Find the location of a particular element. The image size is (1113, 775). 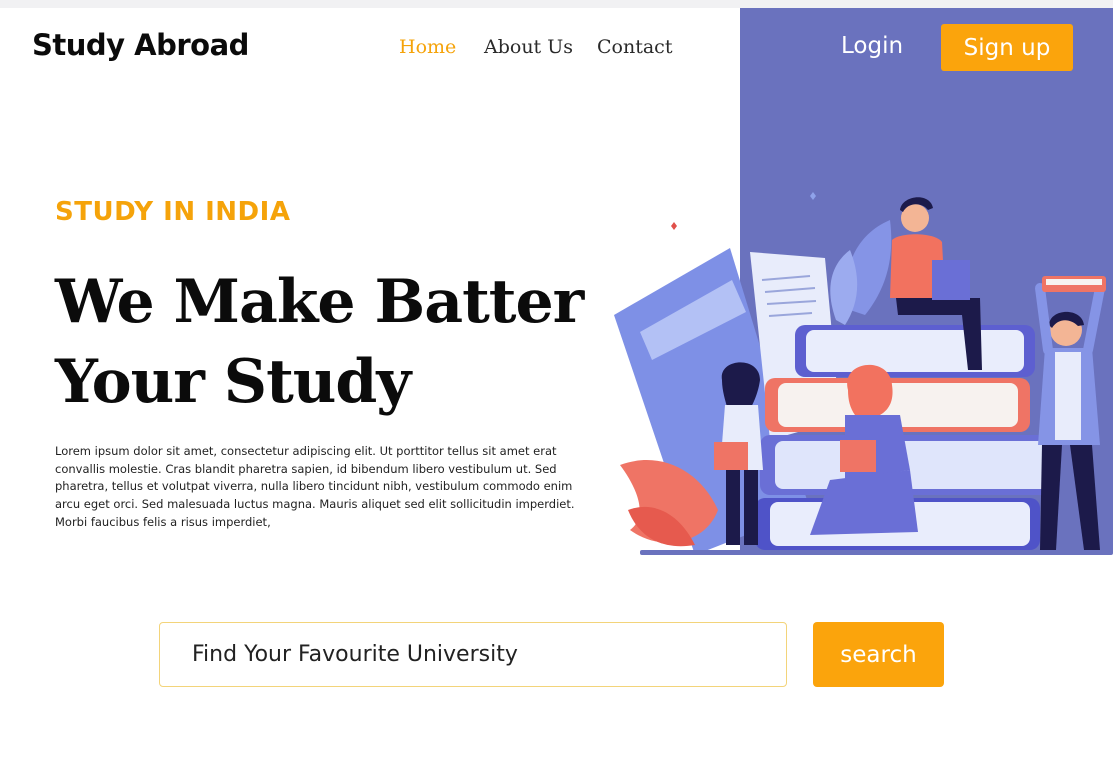

leaf-shape is located at coordinates (844, 287).